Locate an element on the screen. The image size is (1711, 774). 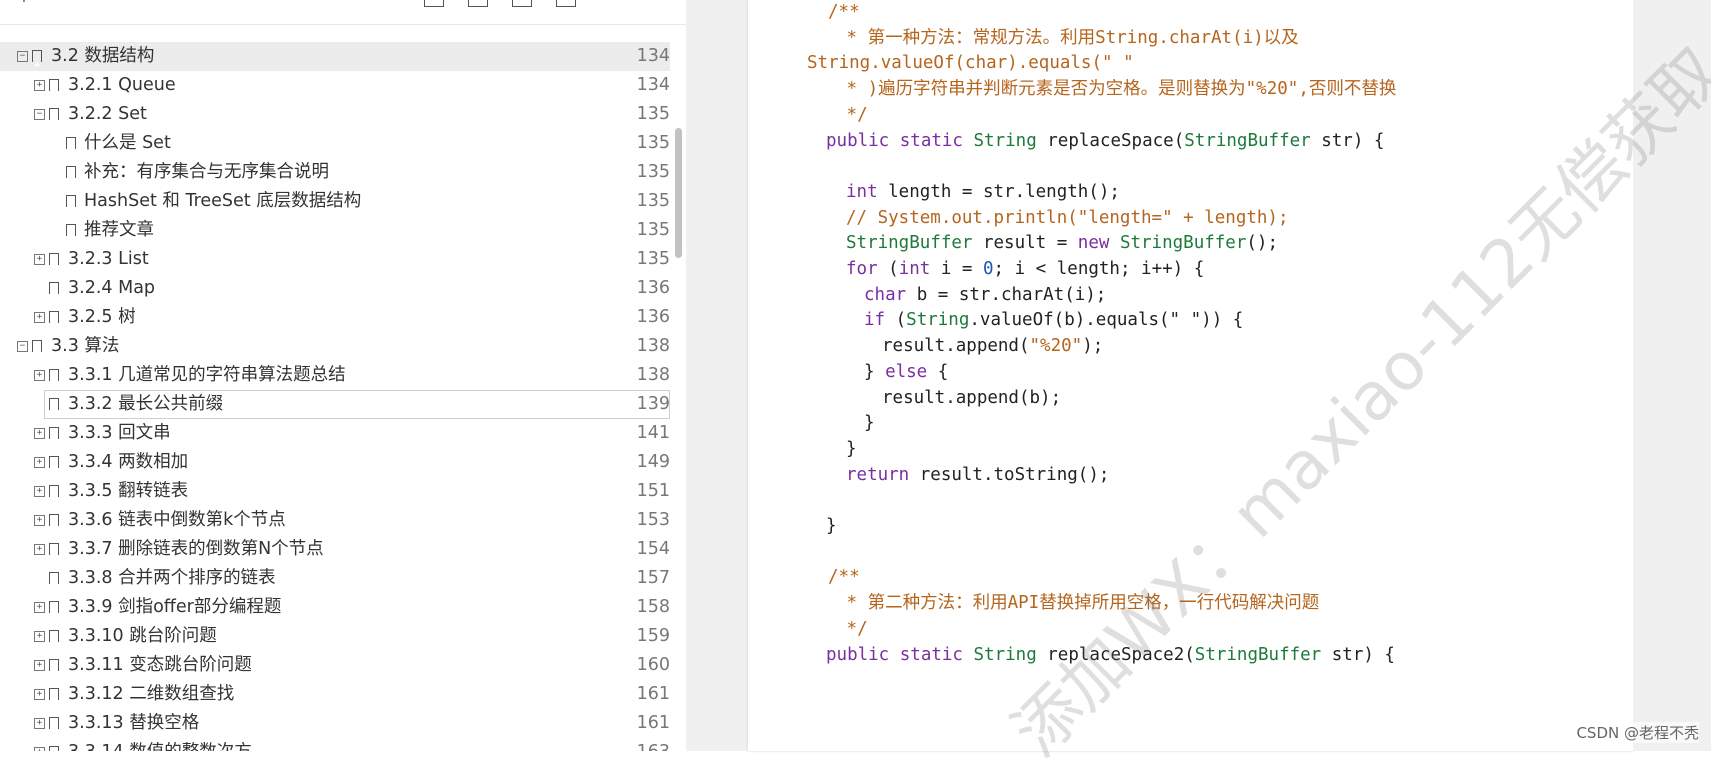
outline-item: +3.3.1 几道常见的字符串算法题总结 138 is located at coordinates (335, 375).